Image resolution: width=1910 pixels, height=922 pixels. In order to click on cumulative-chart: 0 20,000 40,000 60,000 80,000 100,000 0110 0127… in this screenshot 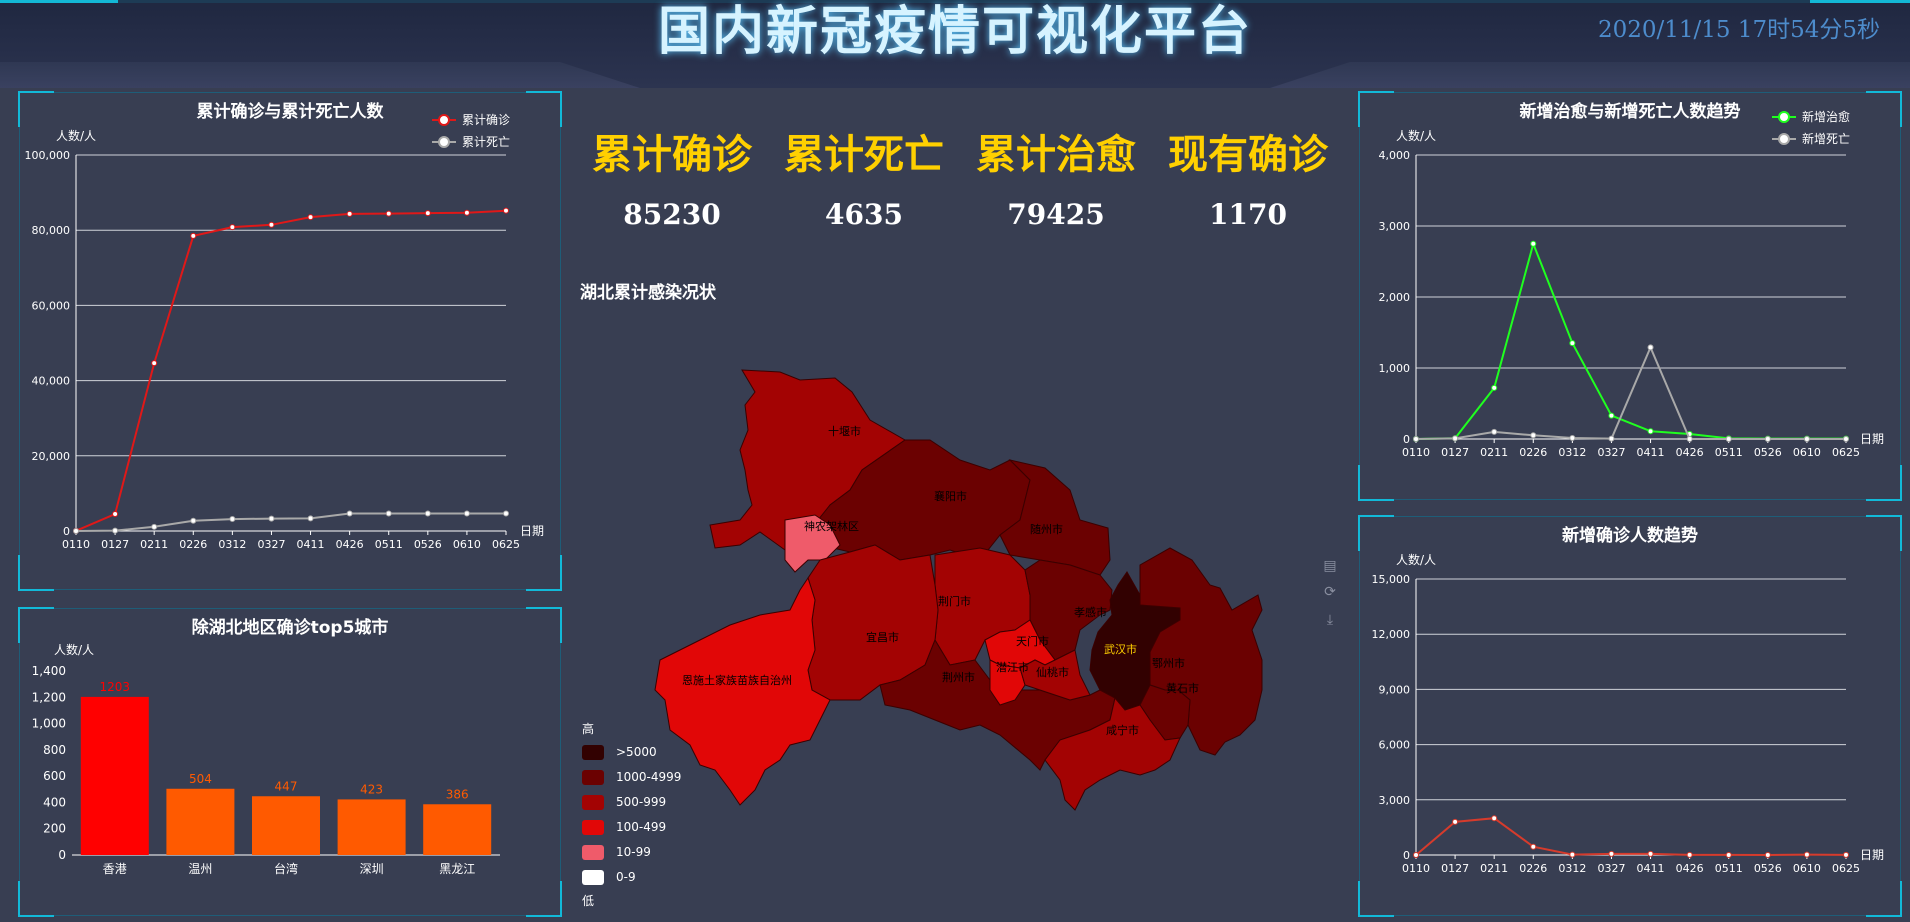, I will do `click(285, 332)`.